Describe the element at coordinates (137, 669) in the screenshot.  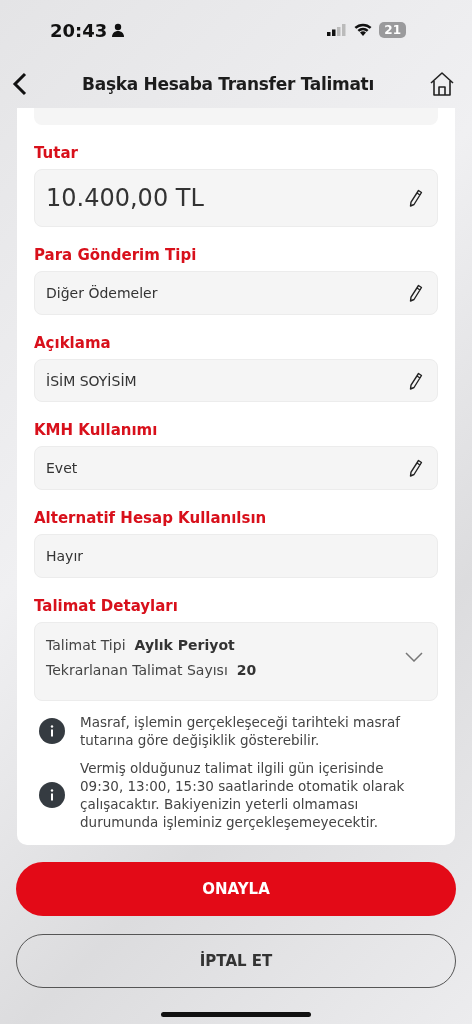
I see `detail-name: Tekrarlanan Talimat Sayısı` at that location.